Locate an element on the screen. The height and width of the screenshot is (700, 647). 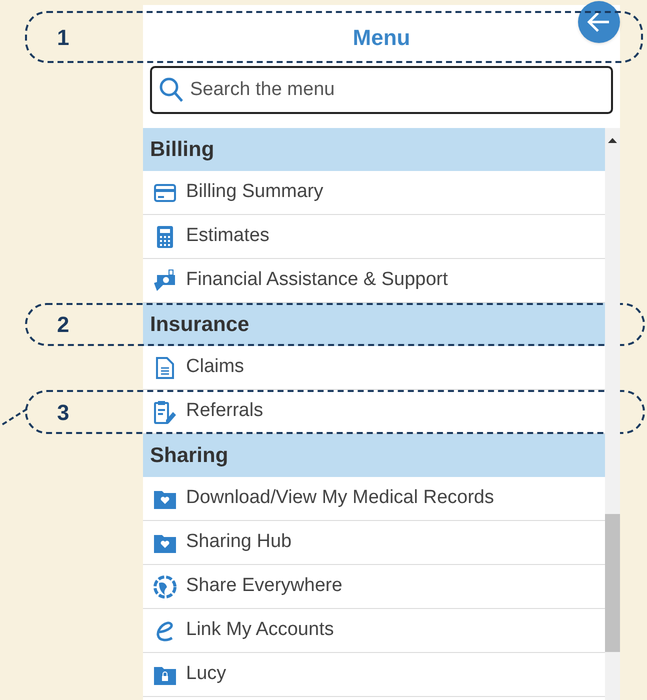
section-title: Insurance is located at coordinates (200, 325).